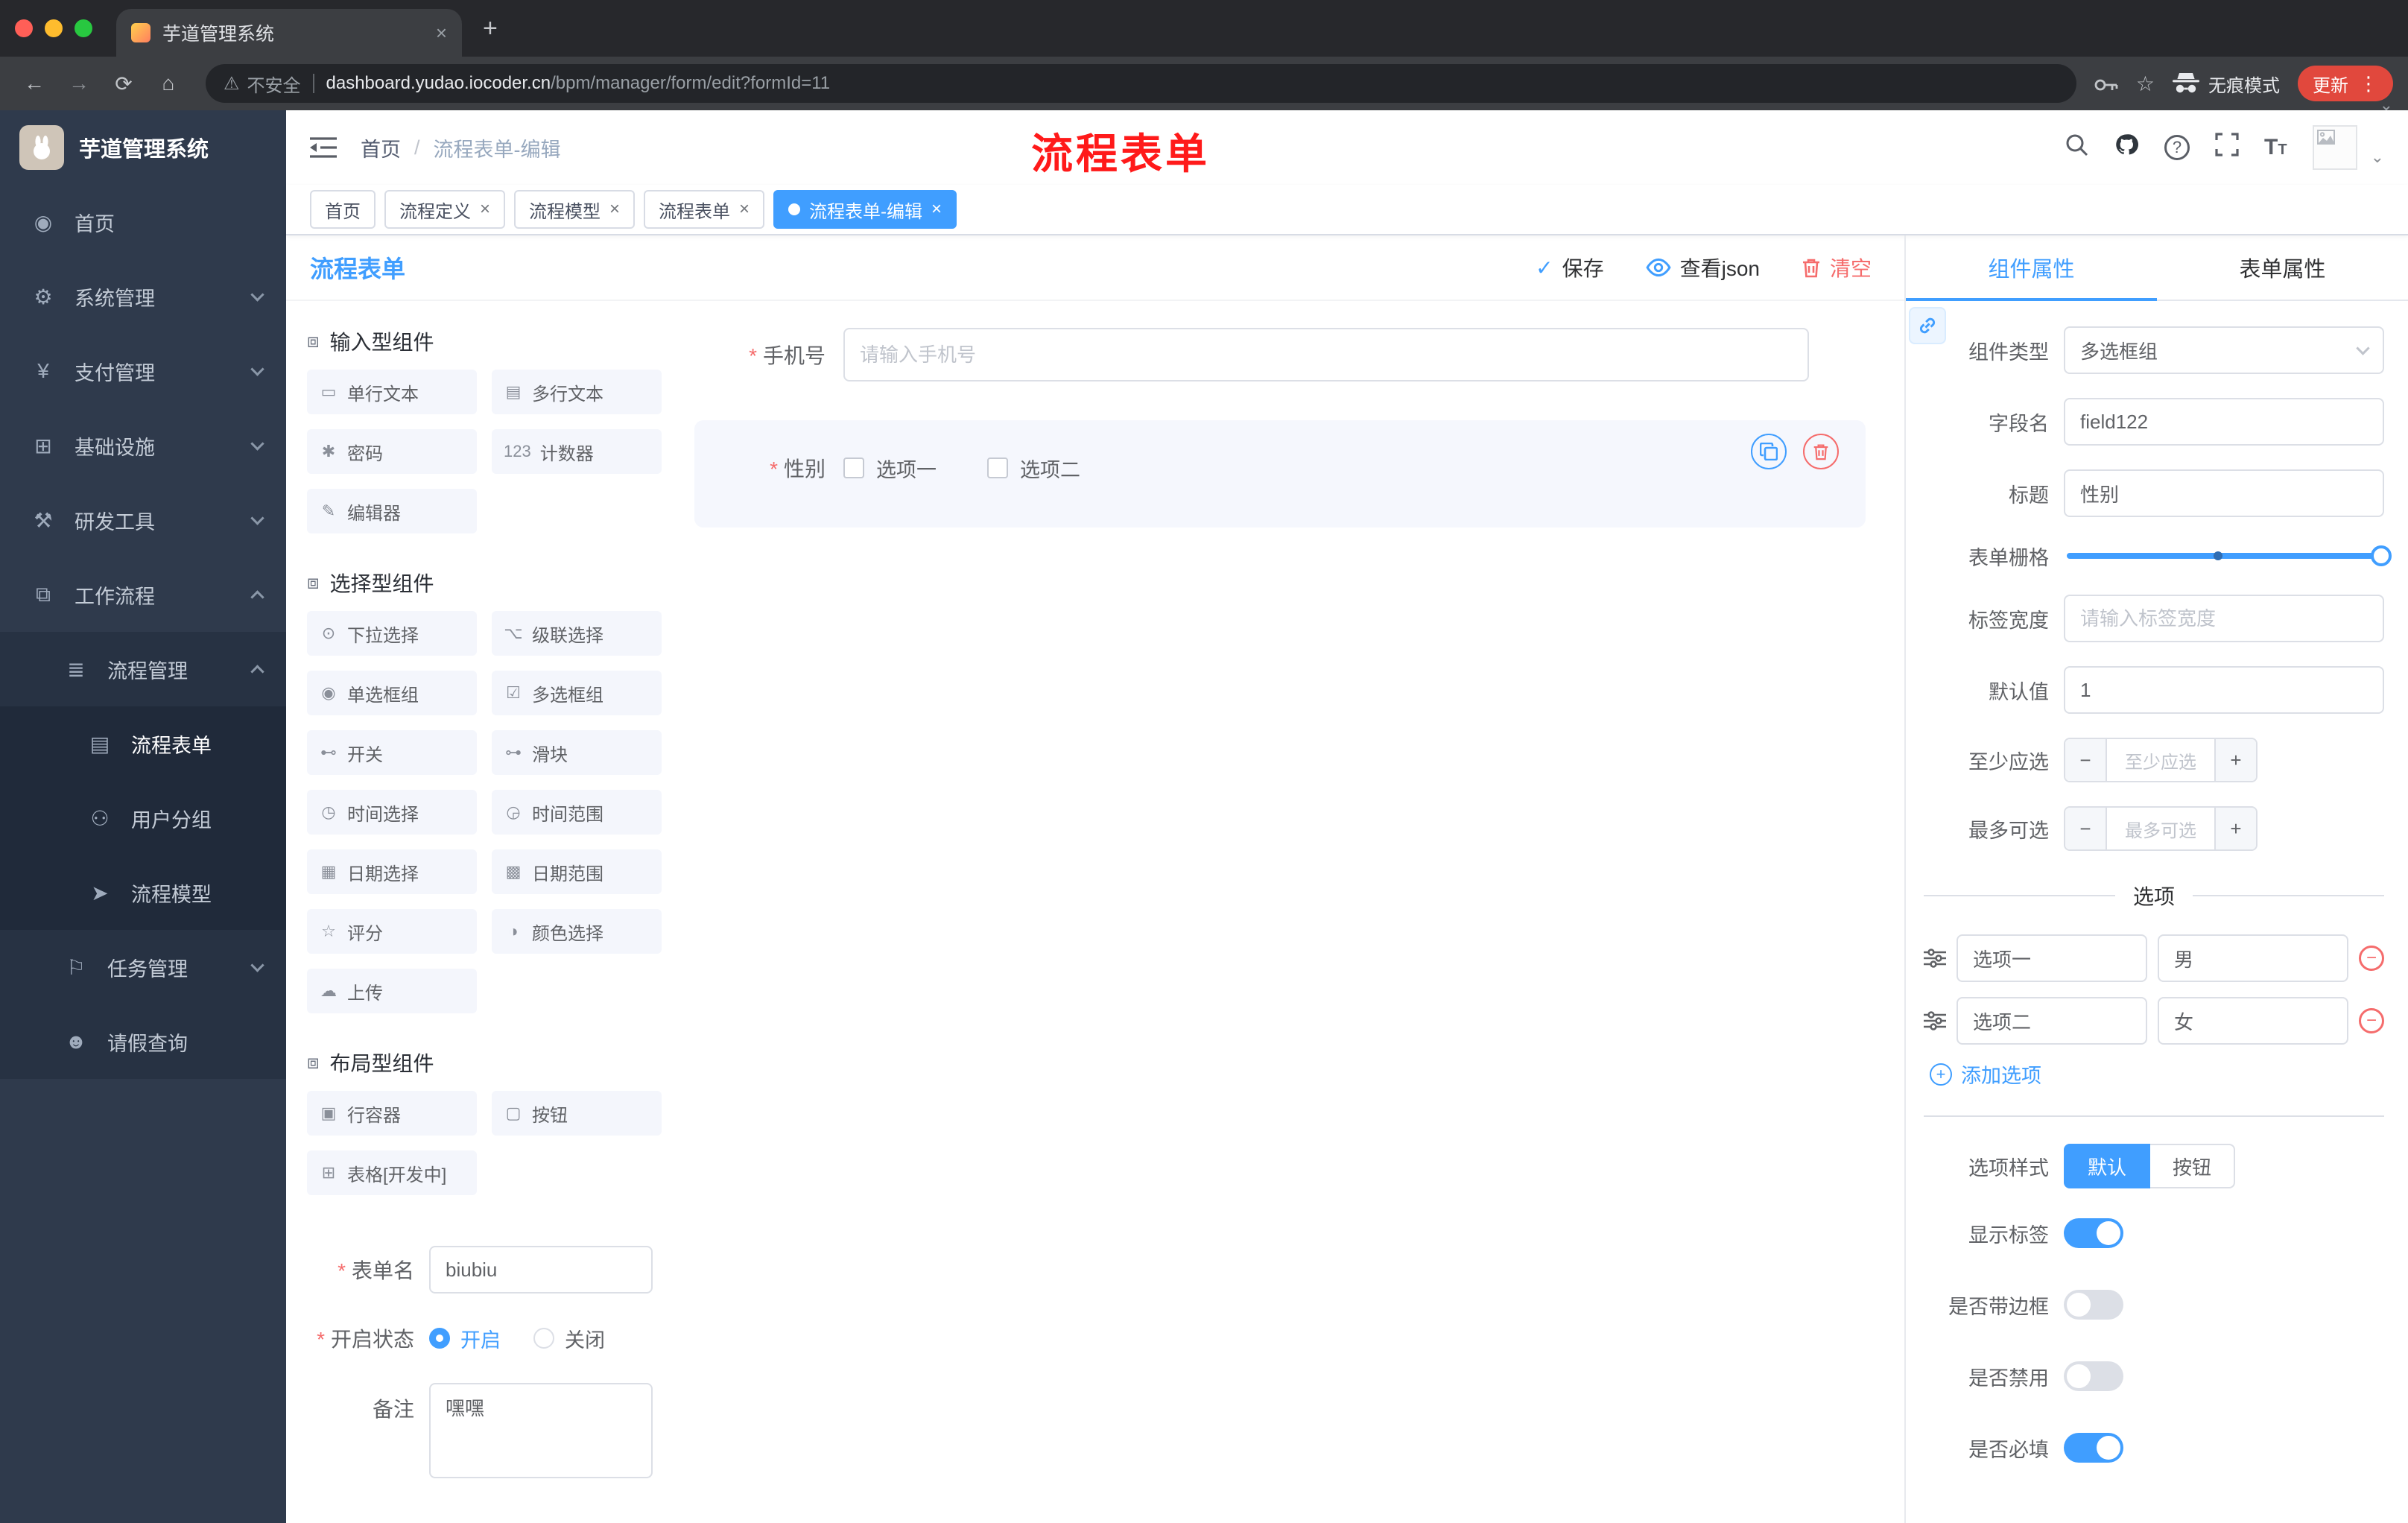  I want to click on component-chip-slider: ⊶ 滑块, so click(577, 753).